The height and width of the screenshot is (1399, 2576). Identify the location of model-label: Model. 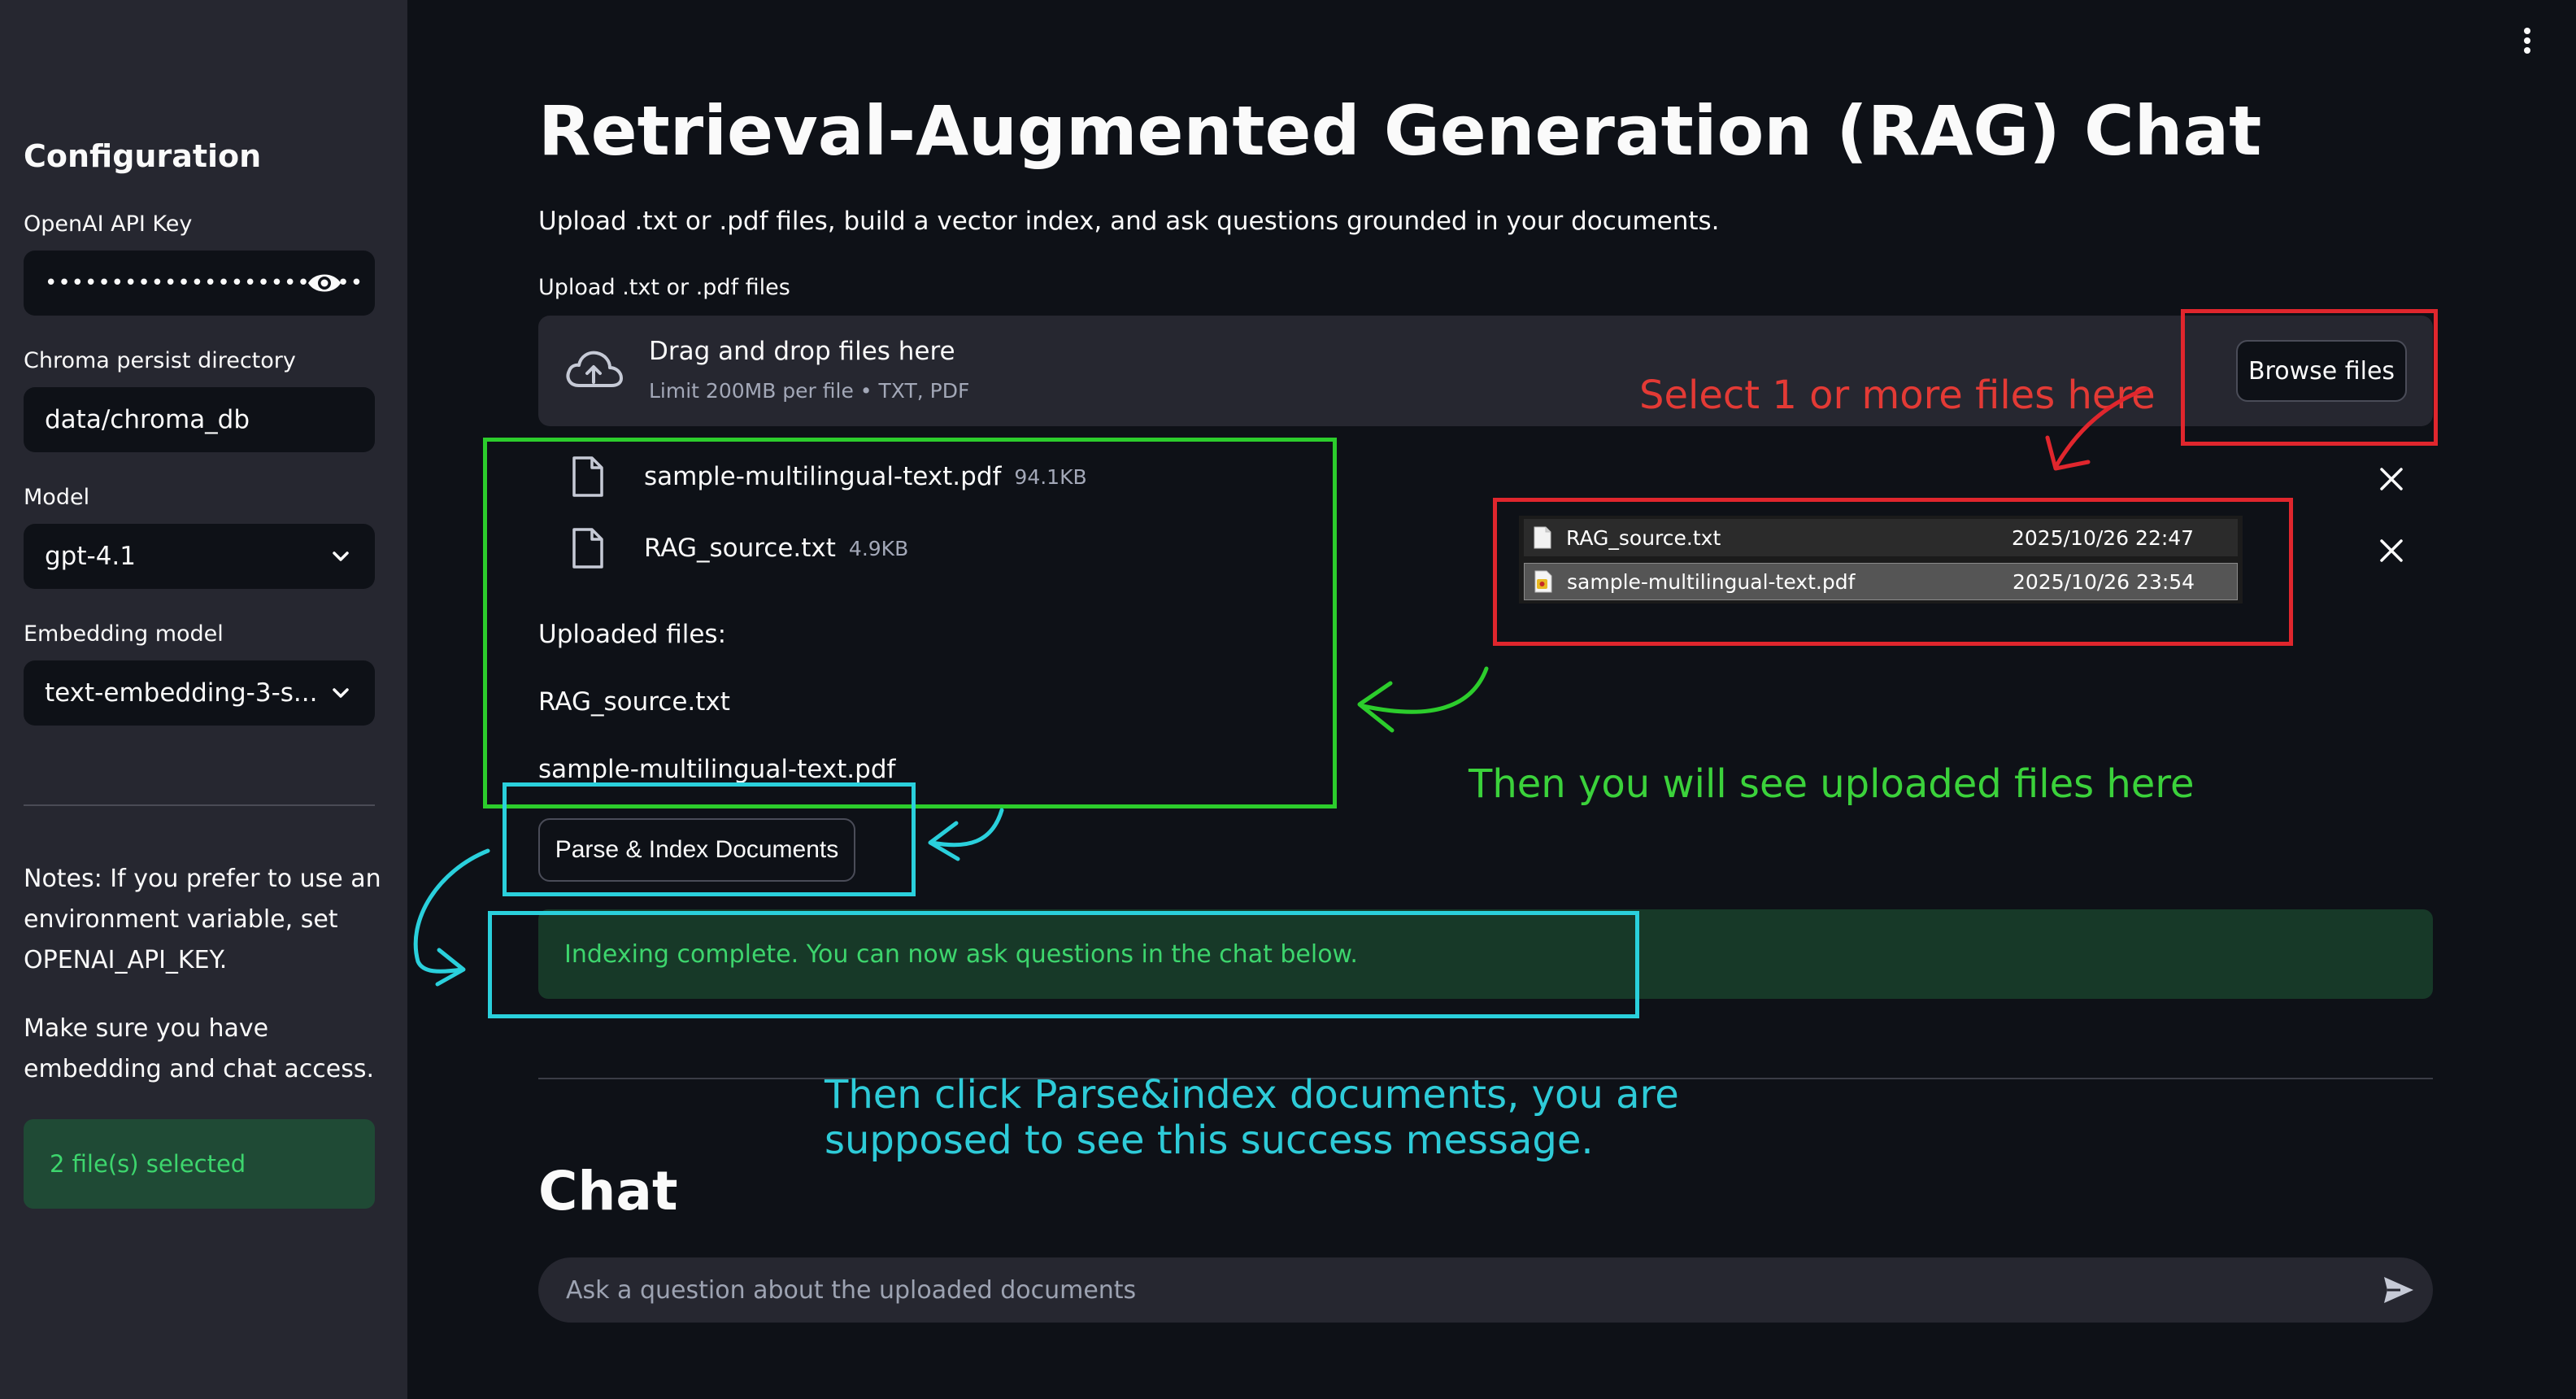
(57, 498).